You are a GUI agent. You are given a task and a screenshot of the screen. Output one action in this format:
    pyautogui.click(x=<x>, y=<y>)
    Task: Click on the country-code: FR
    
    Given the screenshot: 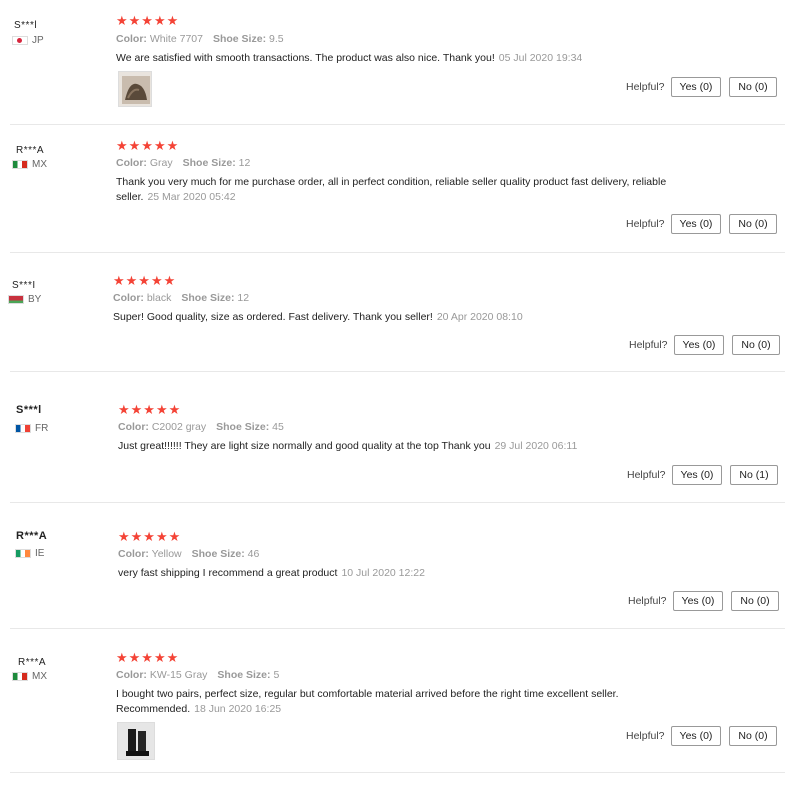 What is the action you would take?
    pyautogui.click(x=42, y=428)
    